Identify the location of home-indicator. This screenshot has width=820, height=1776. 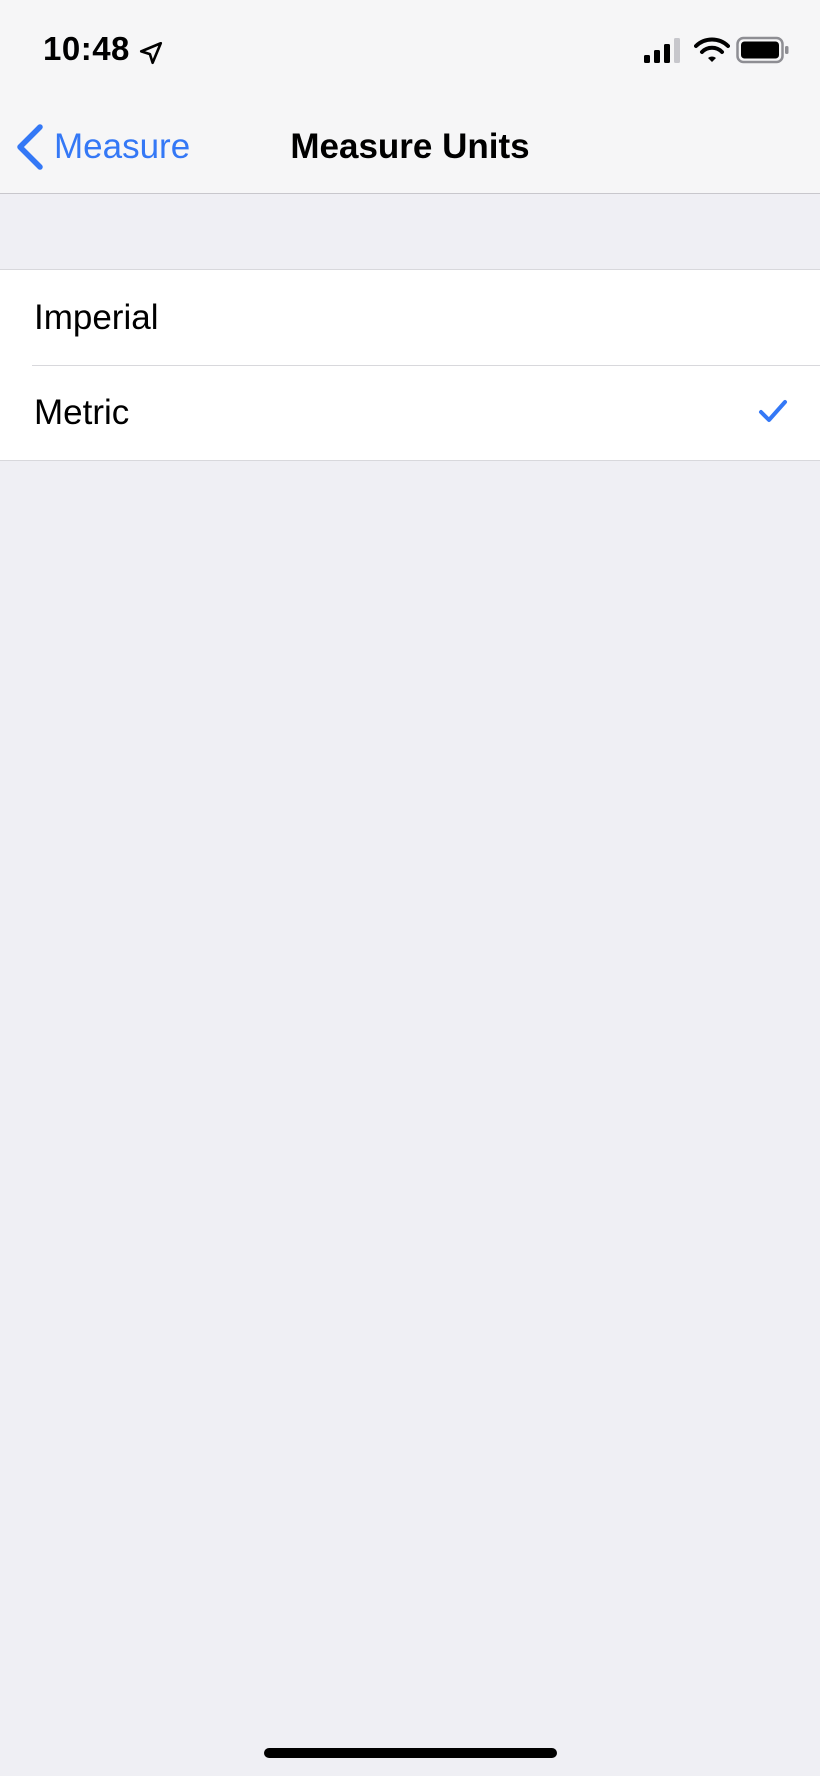
(410, 1753).